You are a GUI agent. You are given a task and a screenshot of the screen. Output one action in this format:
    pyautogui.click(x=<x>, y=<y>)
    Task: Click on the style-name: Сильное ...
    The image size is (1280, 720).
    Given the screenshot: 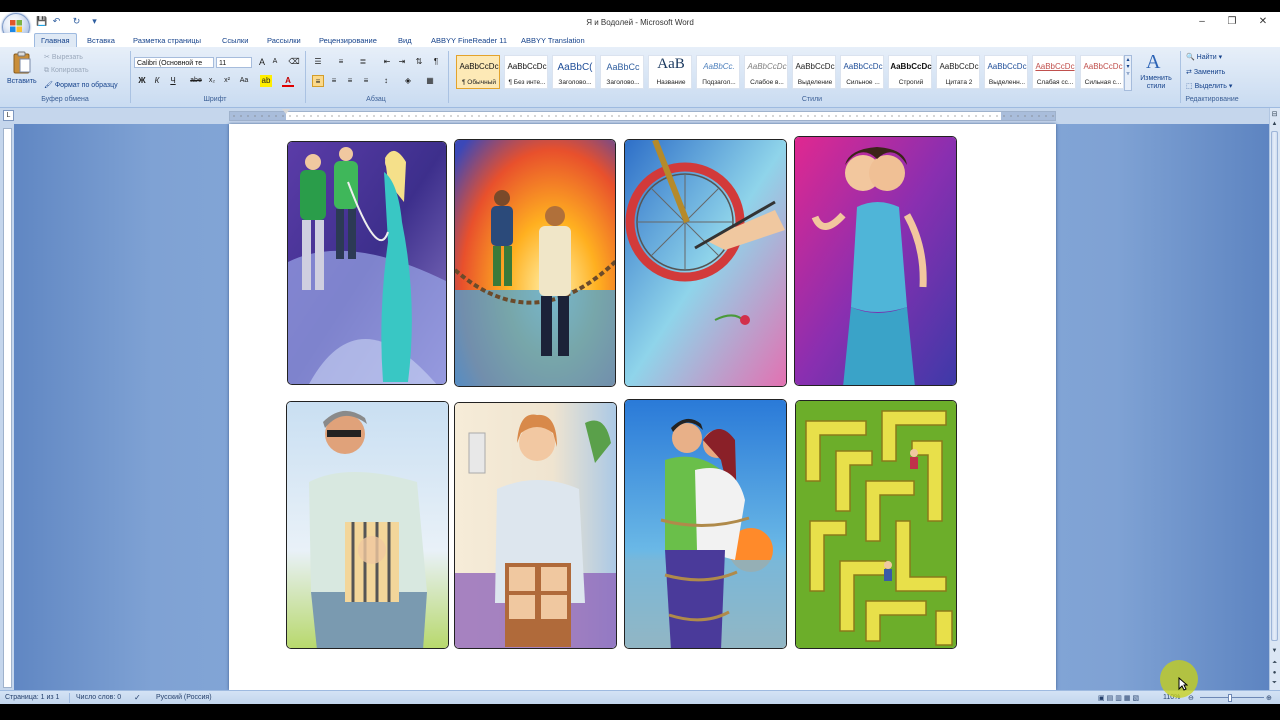 What is the action you would take?
    pyautogui.click(x=863, y=82)
    